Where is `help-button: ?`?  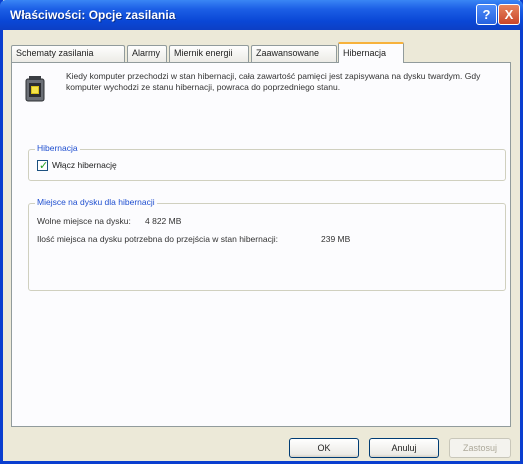 help-button: ? is located at coordinates (486, 14).